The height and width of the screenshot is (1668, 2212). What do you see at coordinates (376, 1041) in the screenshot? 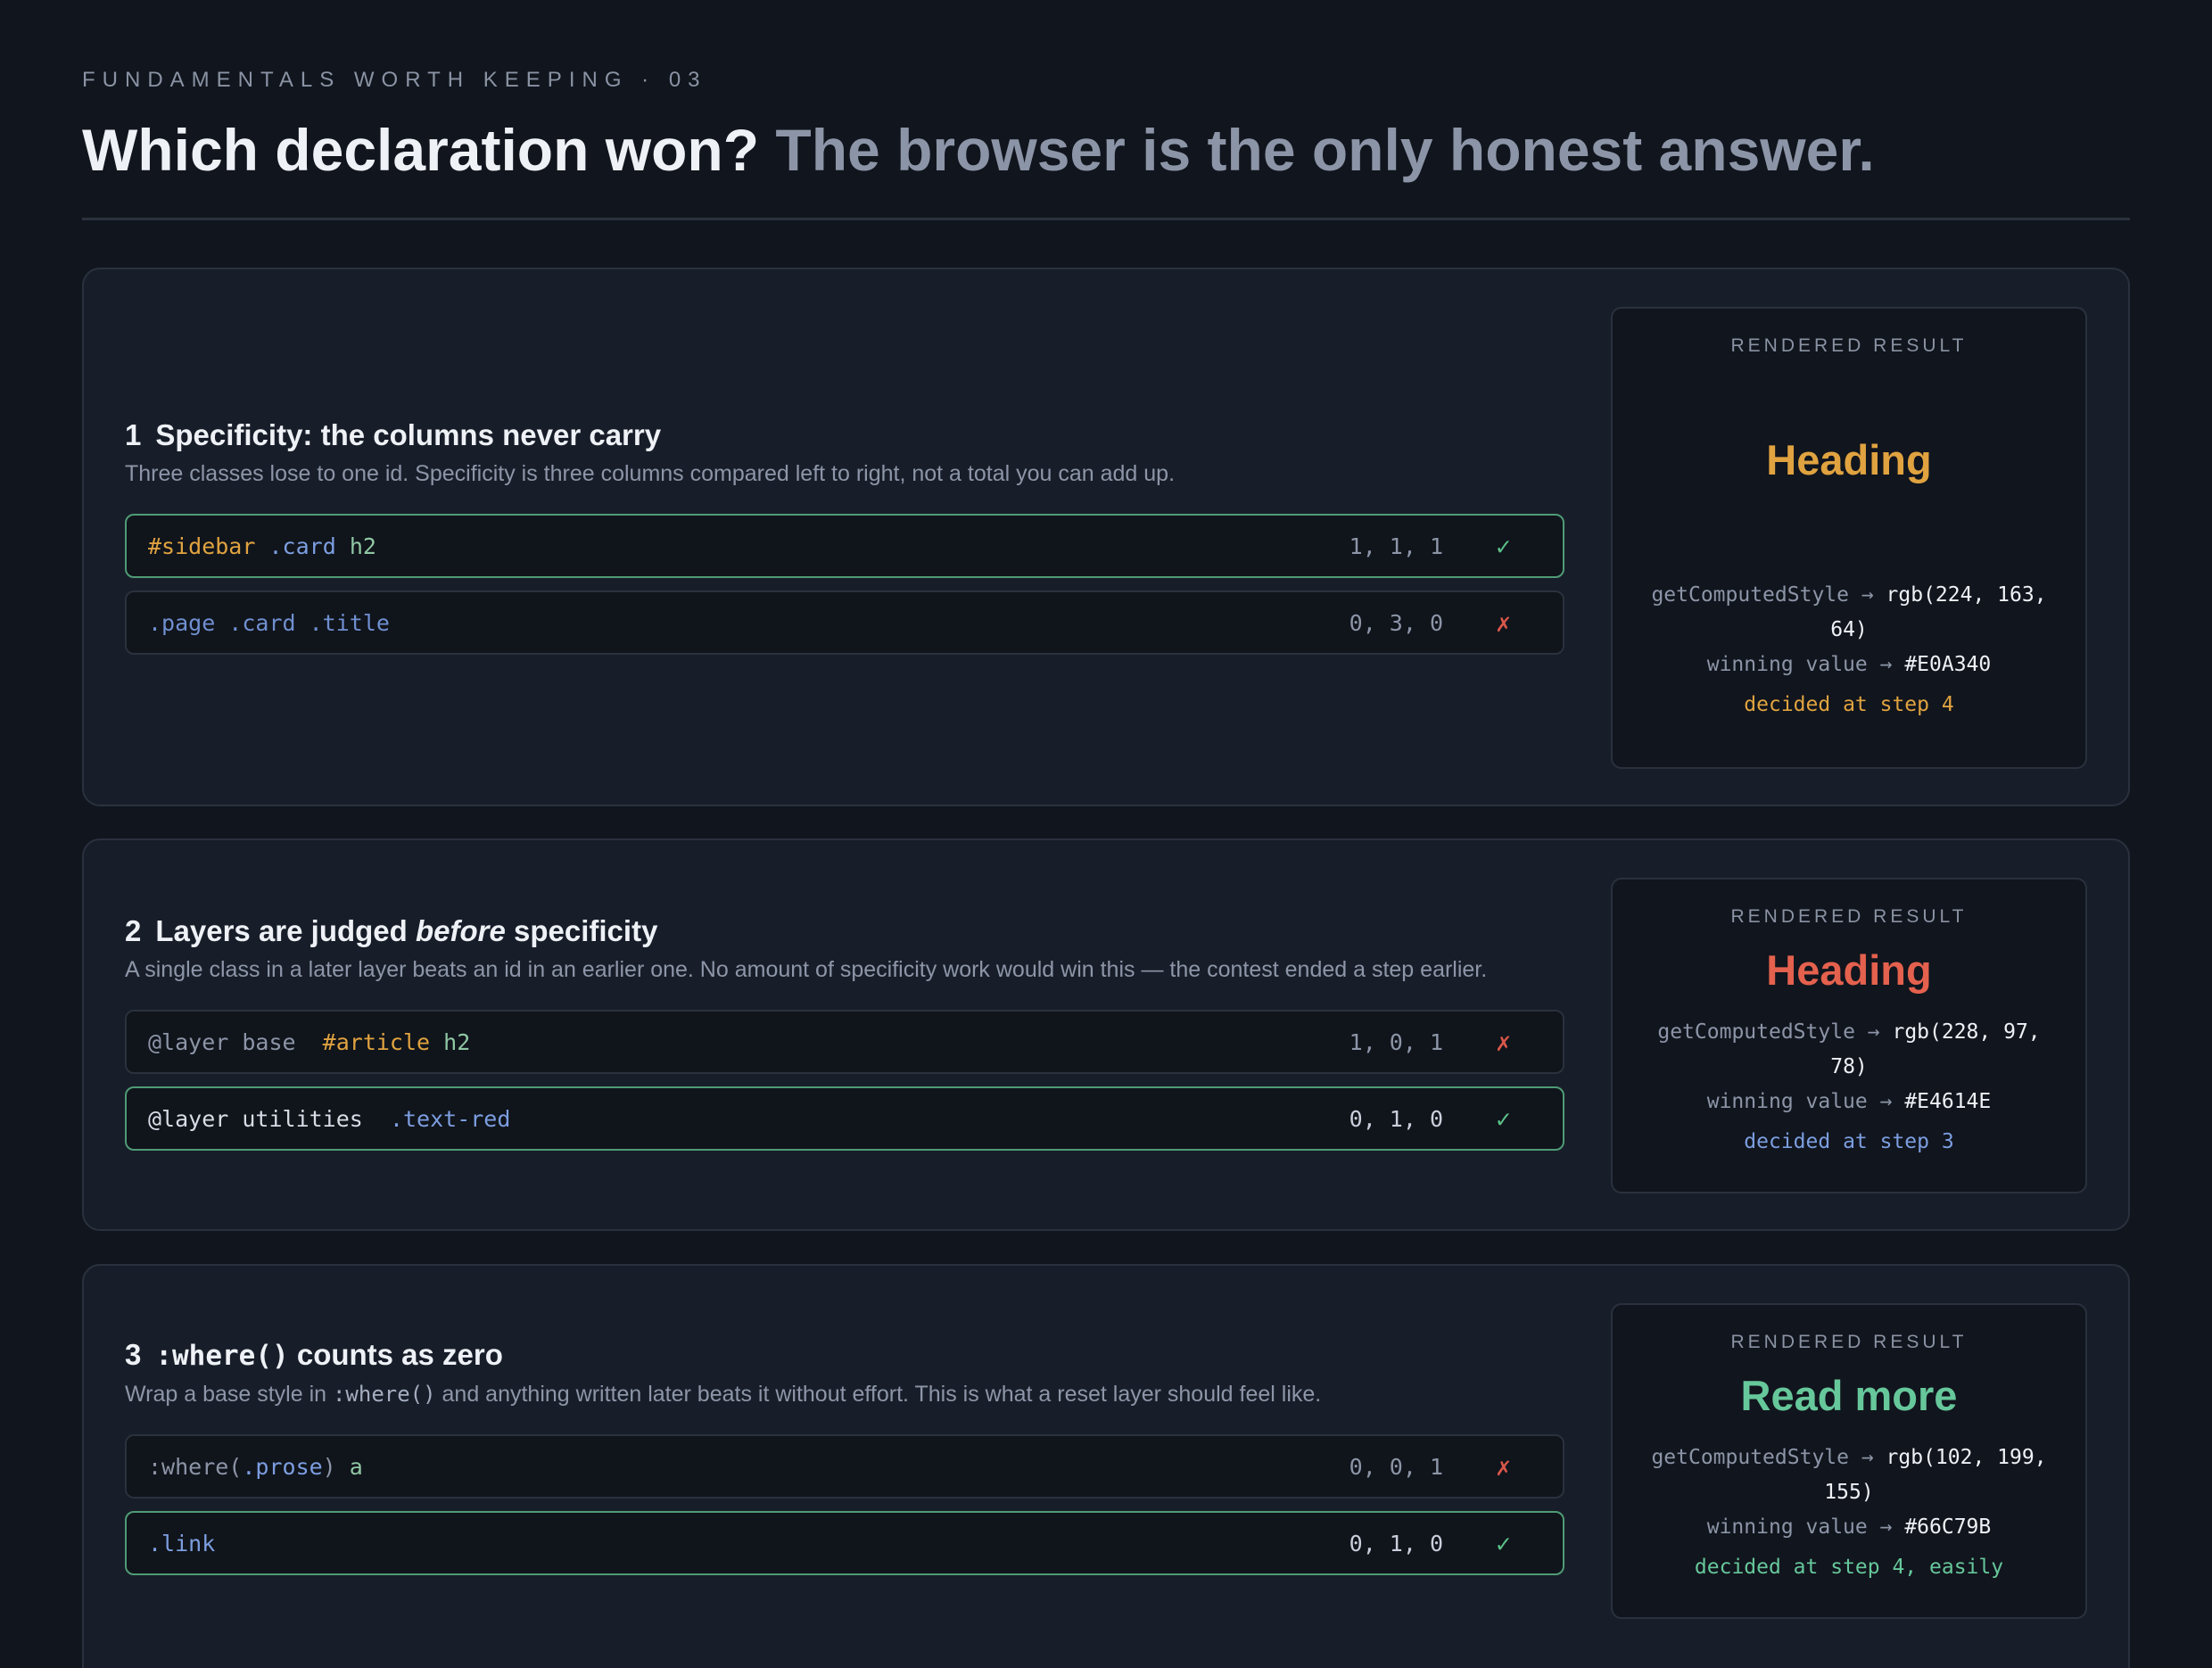
I see `selector-id-token: #article` at bounding box center [376, 1041].